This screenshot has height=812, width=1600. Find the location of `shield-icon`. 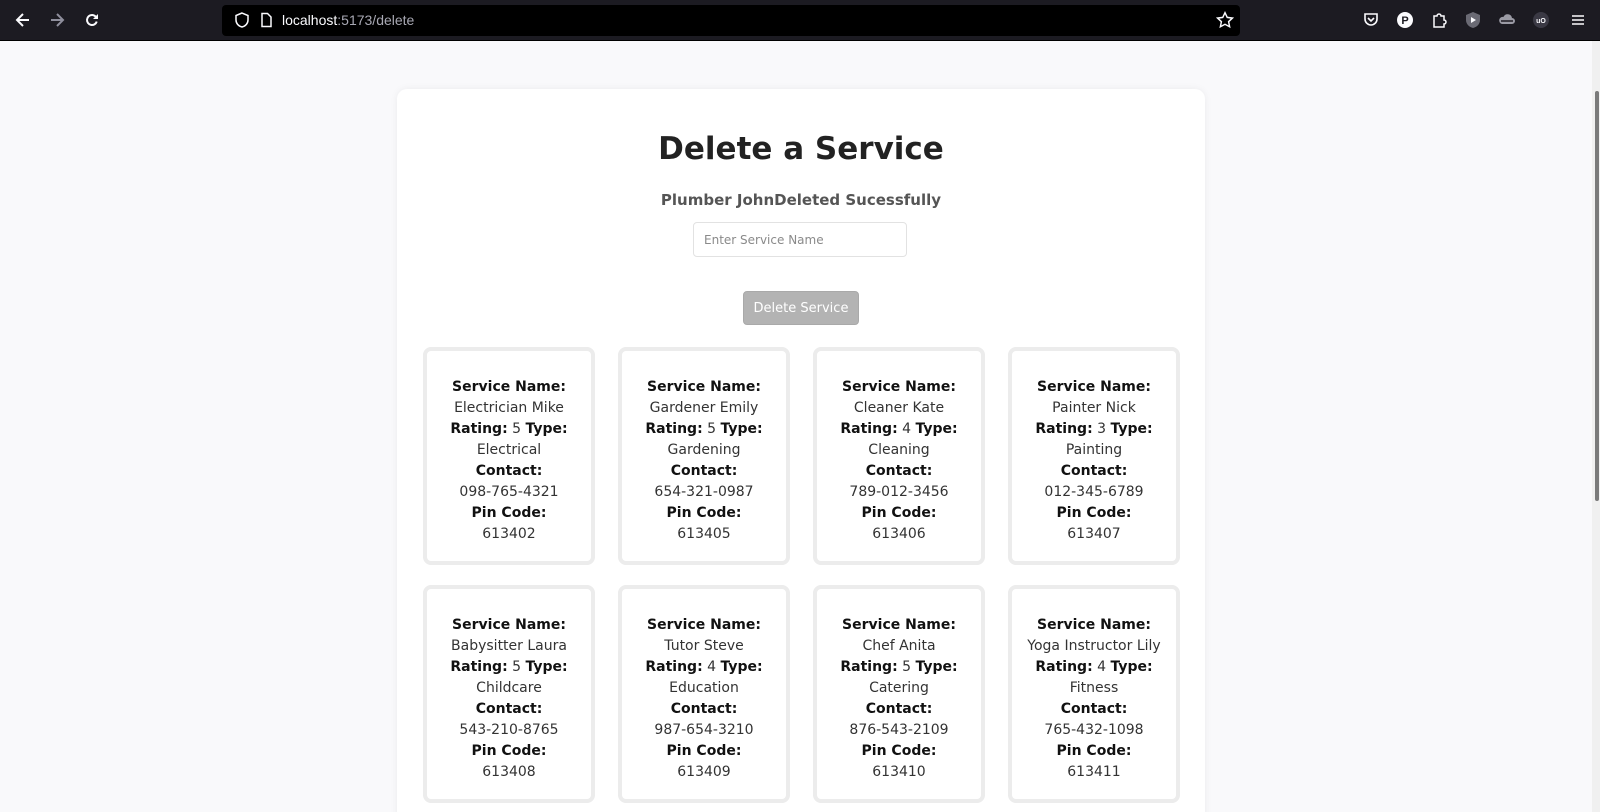

shield-icon is located at coordinates (242, 20).